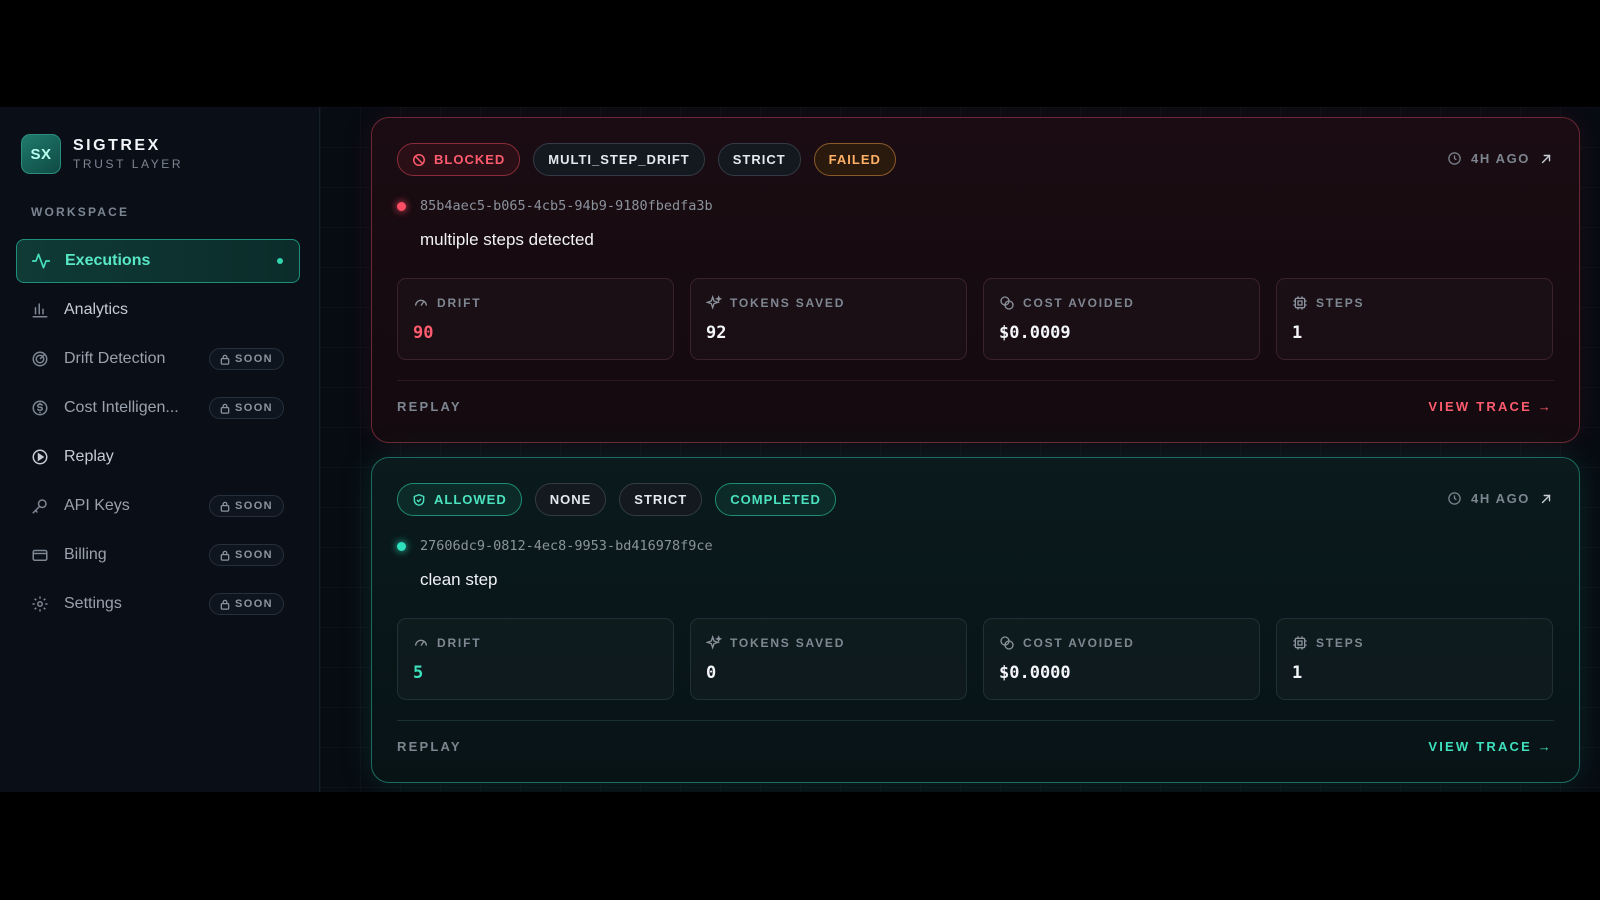  What do you see at coordinates (535, 659) in the screenshot?
I see `stat-drift: DRIFT 5` at bounding box center [535, 659].